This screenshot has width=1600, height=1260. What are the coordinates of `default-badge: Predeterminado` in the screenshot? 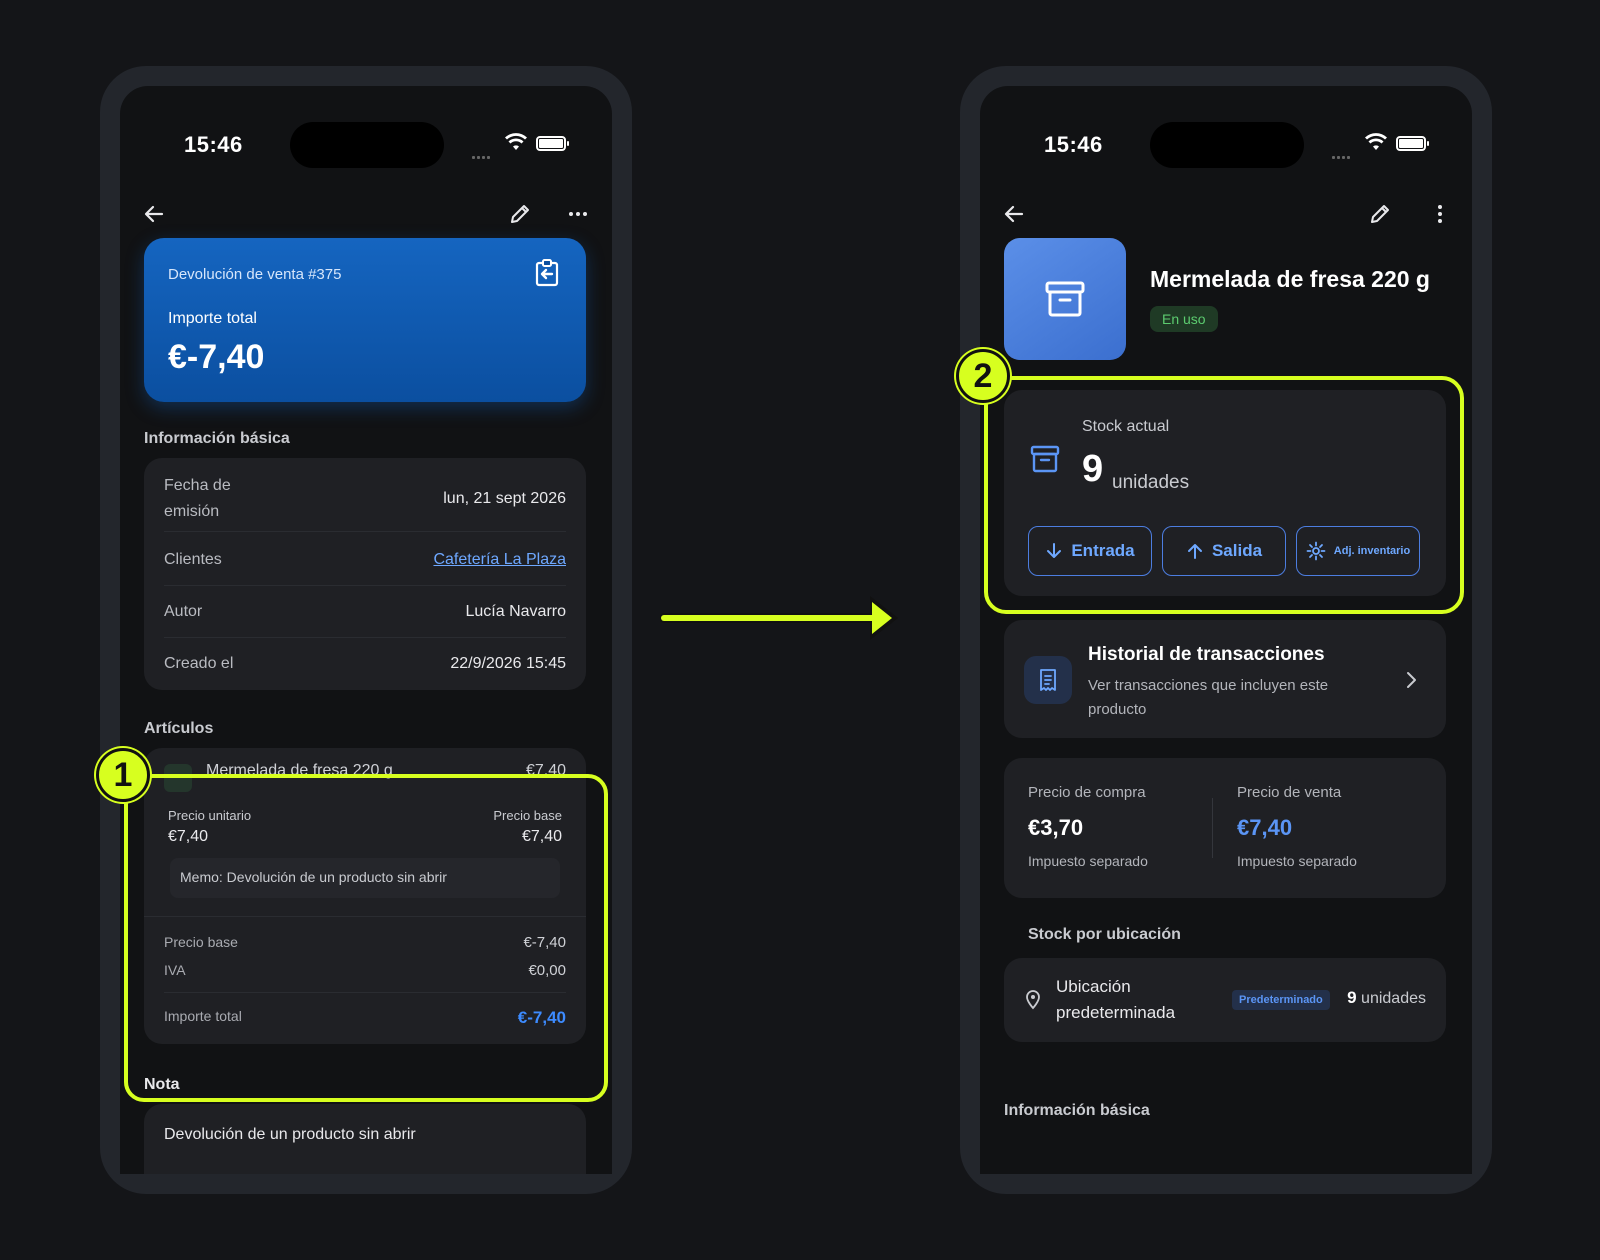 It's located at (1281, 1000).